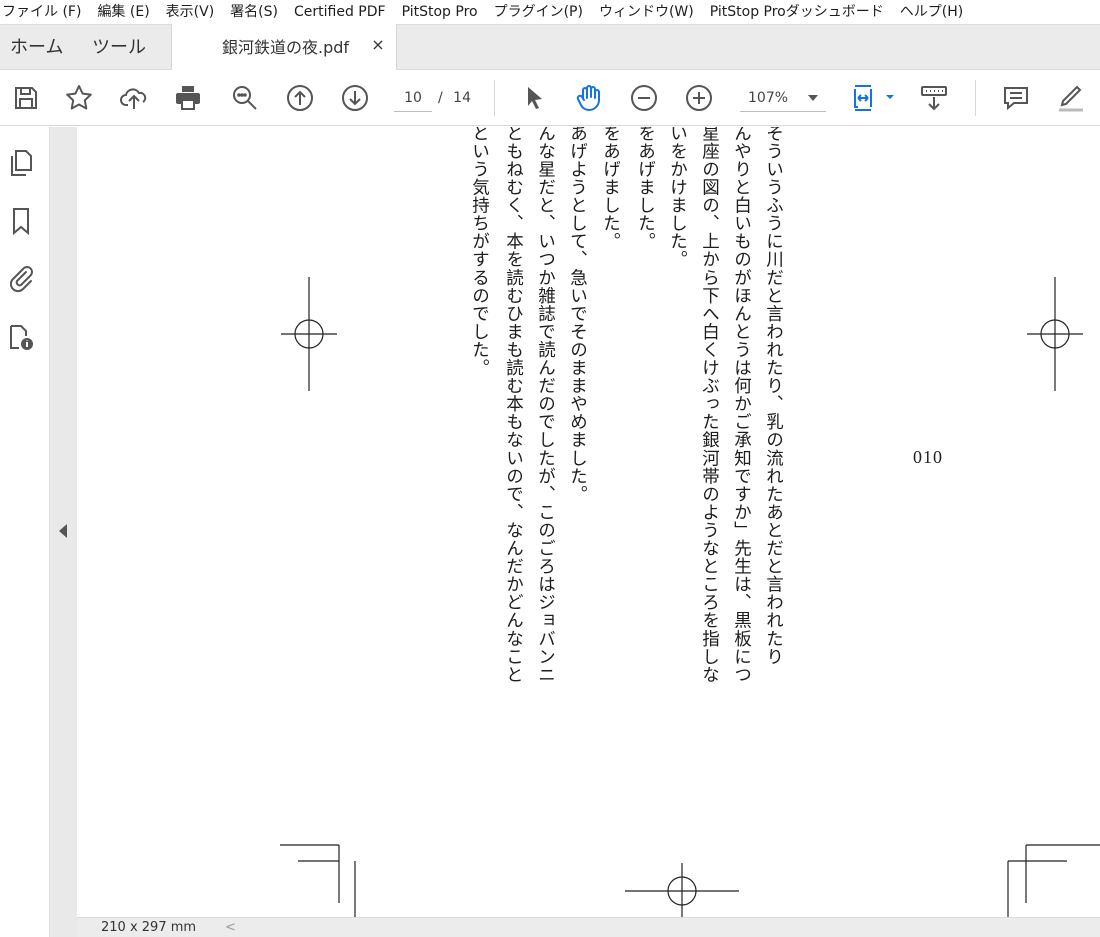 Image resolution: width=1100 pixels, height=937 pixels. Describe the element at coordinates (709, 405) in the screenshot. I see `text-line: 星座の図の、上から下へ白くけぶった銀河帯のようなところを指しな` at that location.